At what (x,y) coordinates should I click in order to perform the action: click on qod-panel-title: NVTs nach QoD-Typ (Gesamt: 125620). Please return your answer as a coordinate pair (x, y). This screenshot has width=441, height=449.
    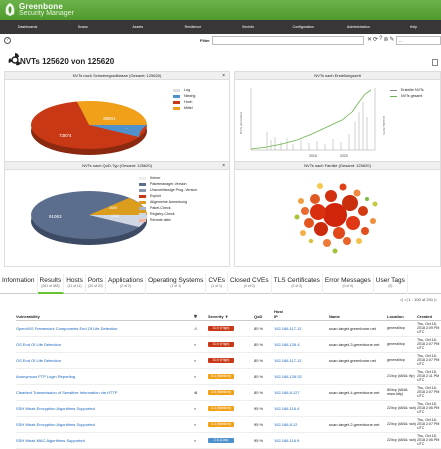
    Looking at the image, I should click on (117, 165).